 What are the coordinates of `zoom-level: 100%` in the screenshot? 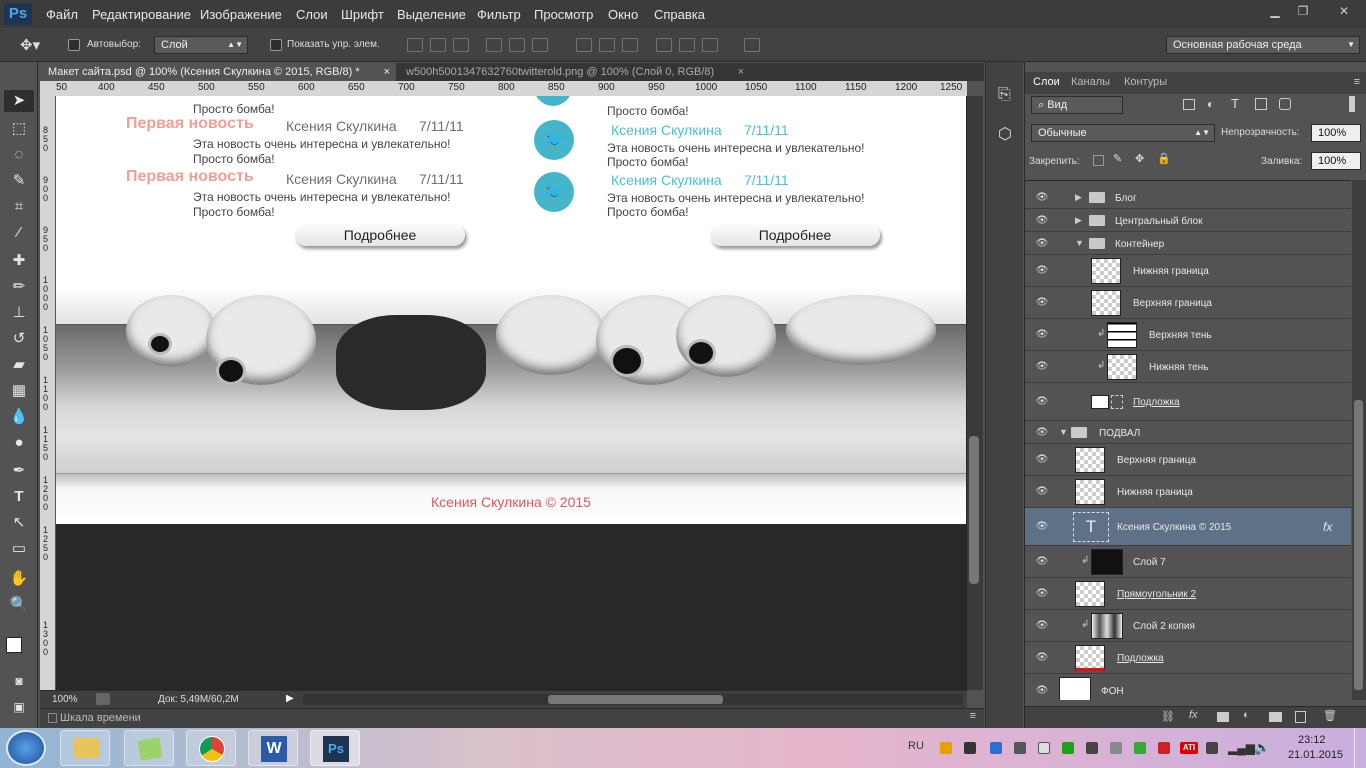 It's located at (65, 699).